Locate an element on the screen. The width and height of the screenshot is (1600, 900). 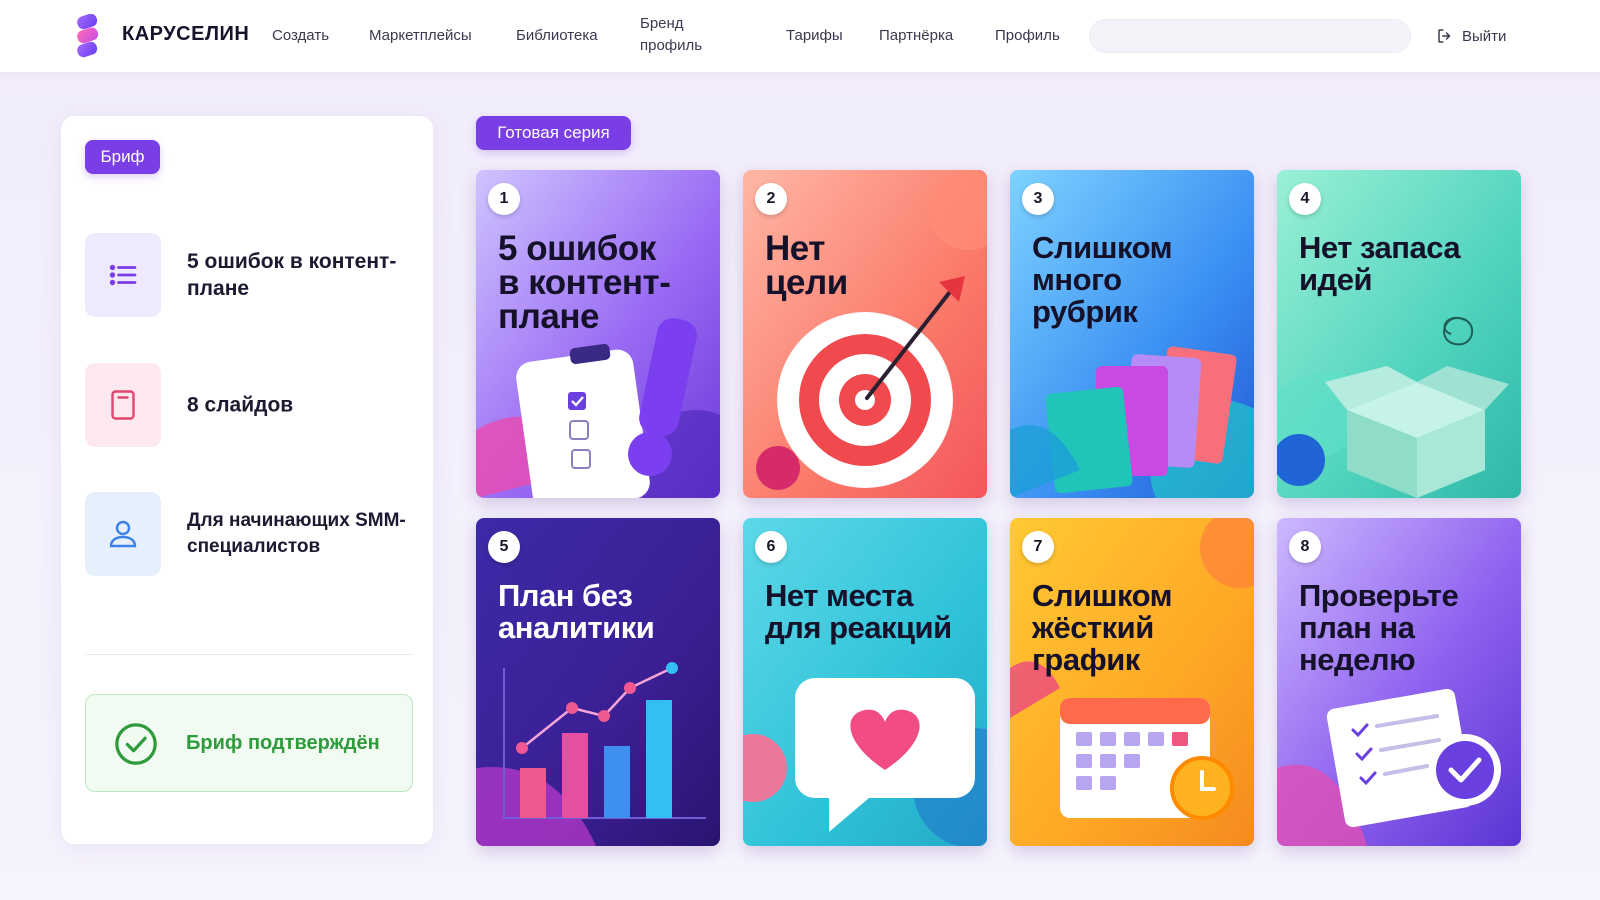
slide-card-4: 4 Нет запаса идей is located at coordinates (1399, 334).